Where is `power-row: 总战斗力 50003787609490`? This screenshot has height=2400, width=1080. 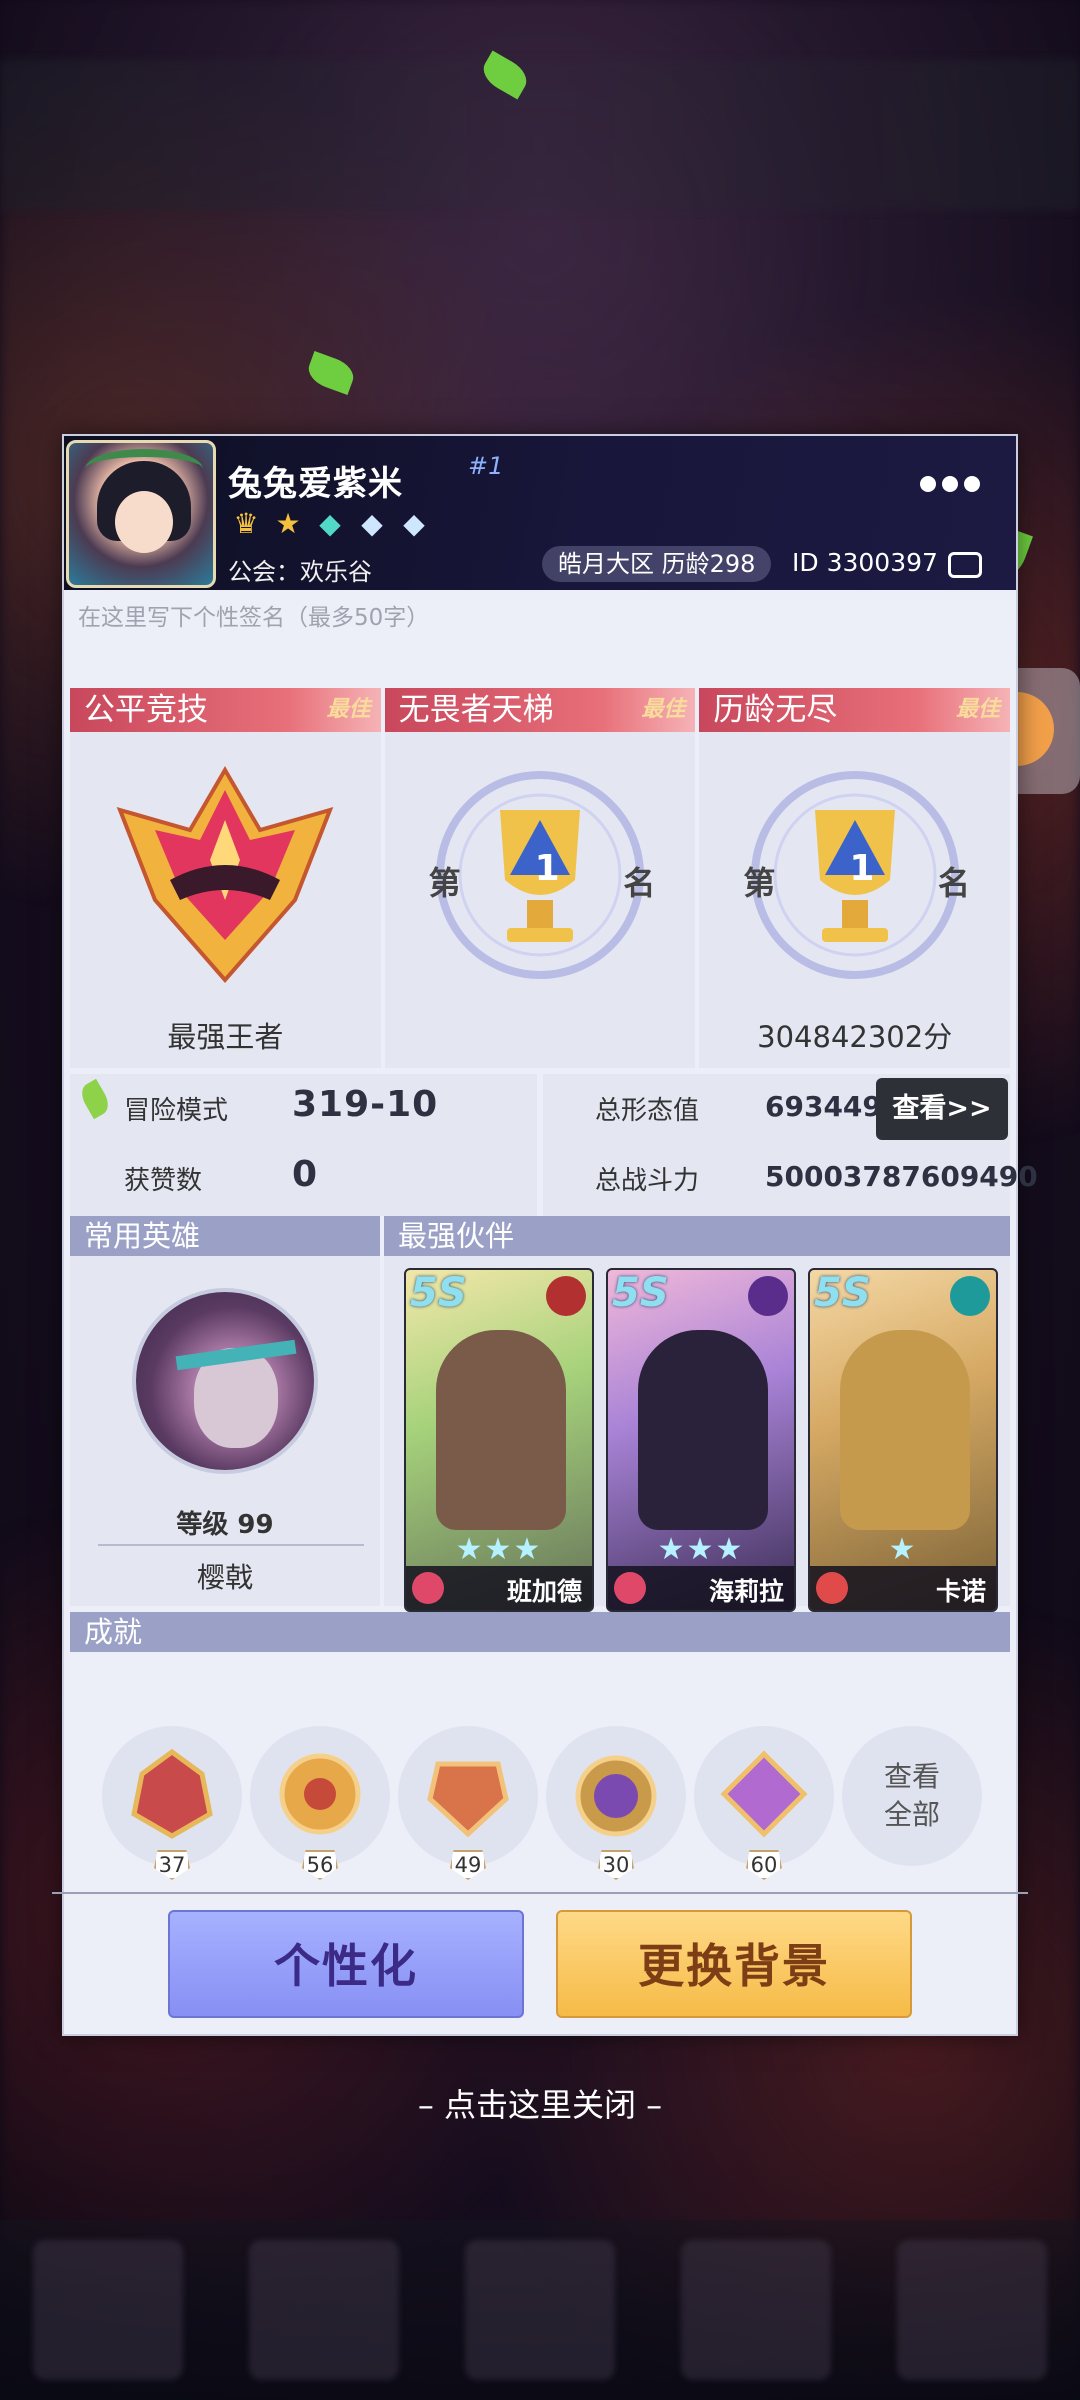
power-row: 总战斗力 50003787609490 is located at coordinates (790, 1176).